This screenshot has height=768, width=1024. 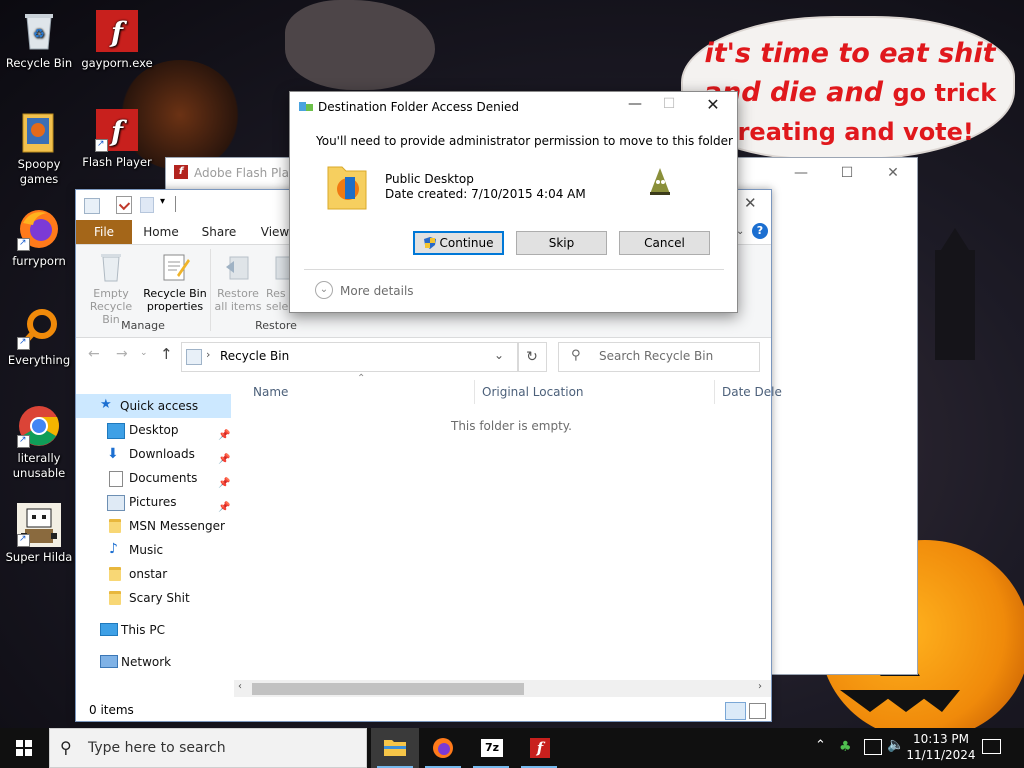 What do you see at coordinates (847, 747) in the screenshot?
I see `tray-app-icon: ♣` at bounding box center [847, 747].